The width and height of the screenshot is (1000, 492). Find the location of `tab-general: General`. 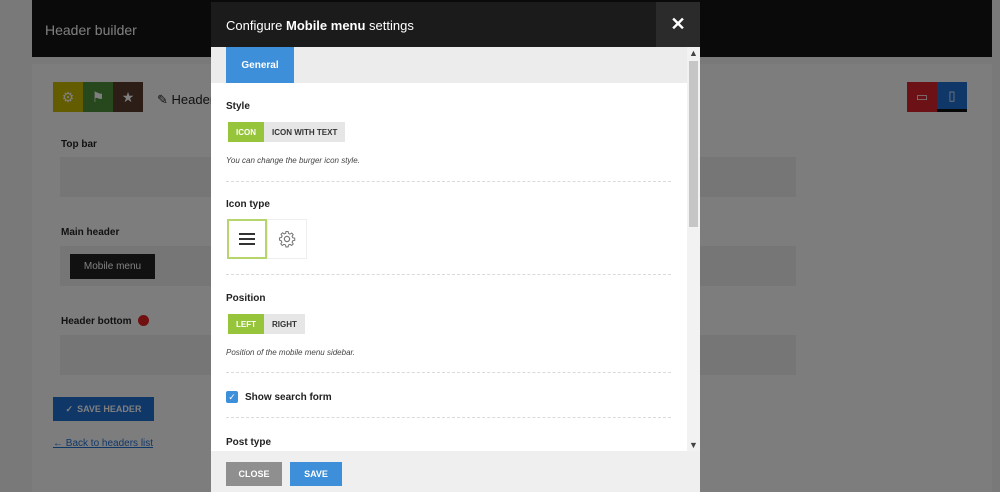

tab-general: General is located at coordinates (260, 65).